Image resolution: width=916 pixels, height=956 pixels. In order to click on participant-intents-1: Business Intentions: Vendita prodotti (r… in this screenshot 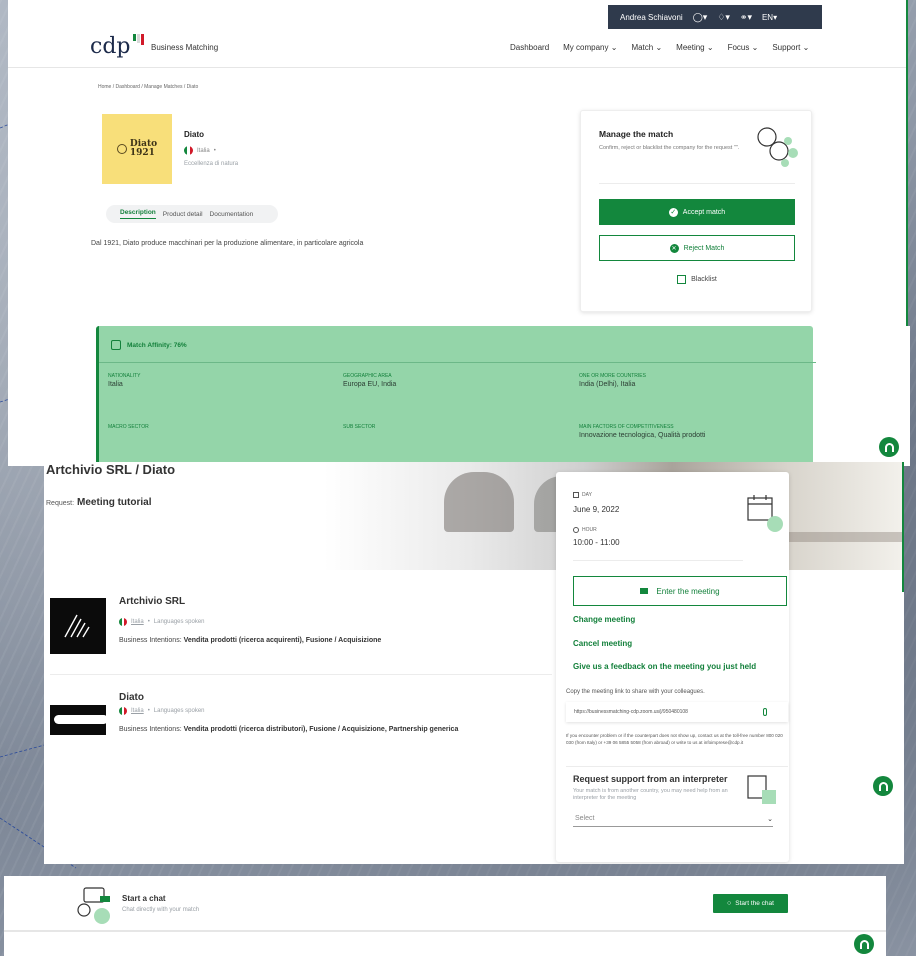, I will do `click(250, 640)`.